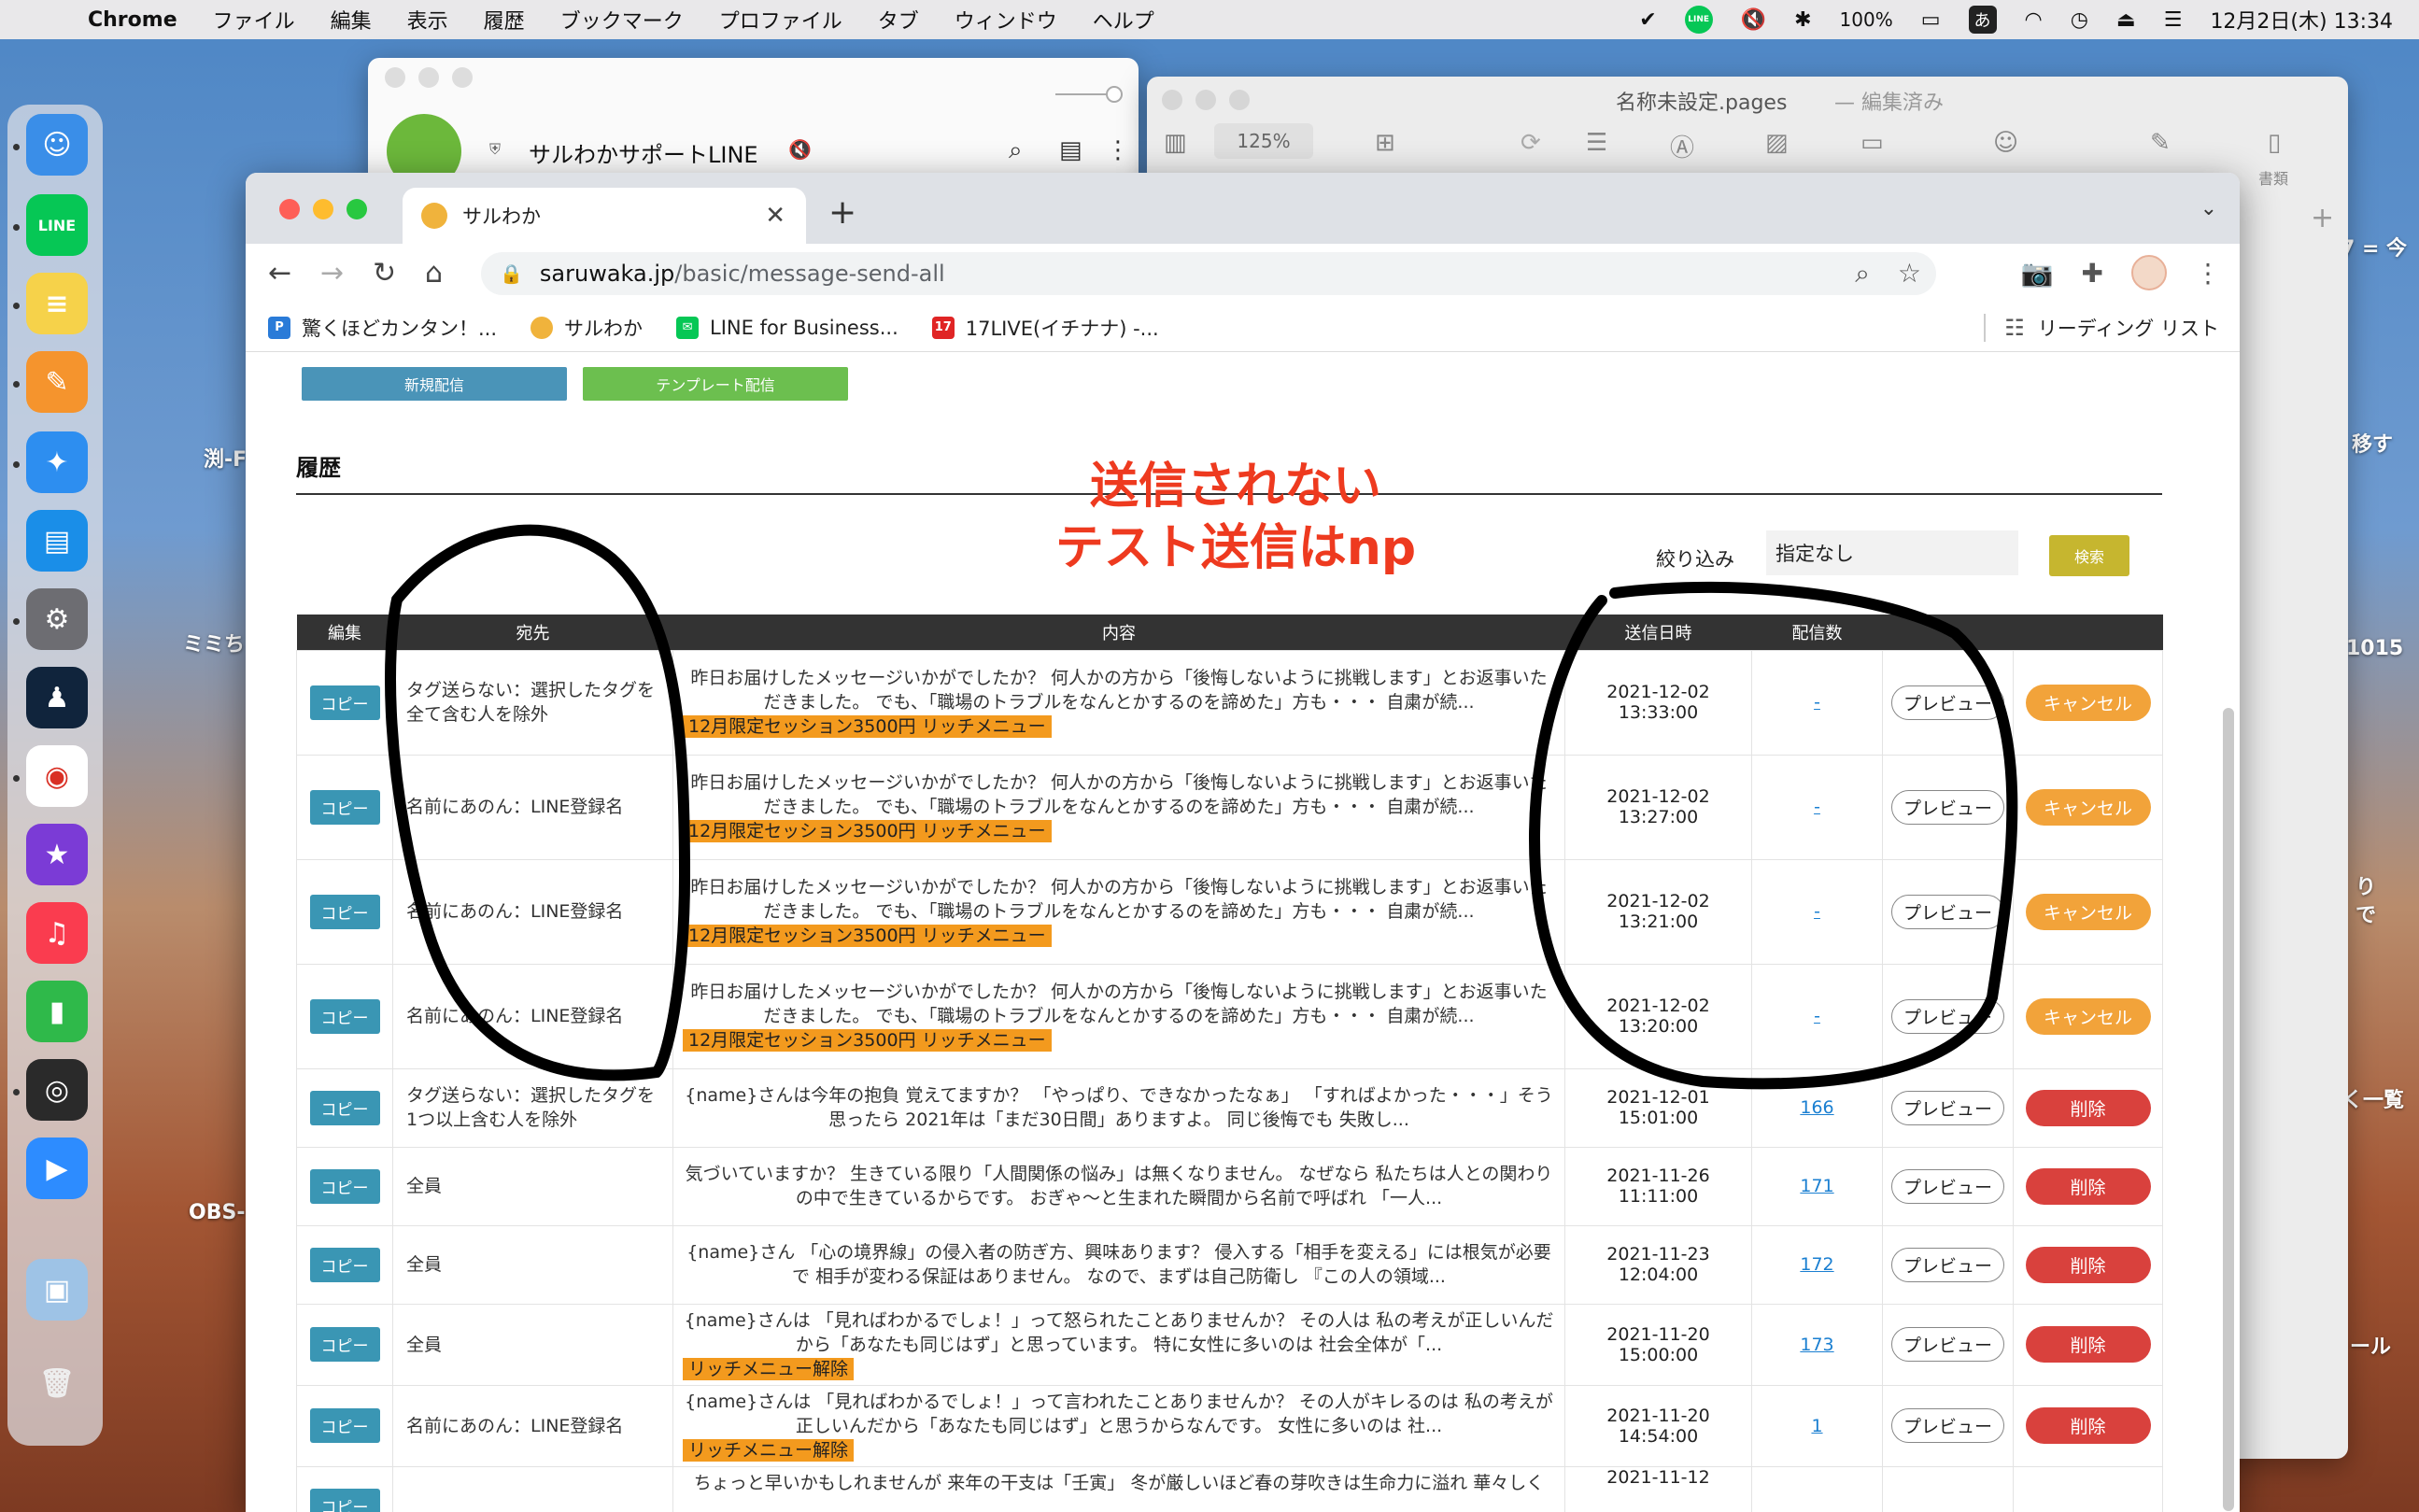 The width and height of the screenshot is (2419, 1512). Describe the element at coordinates (2274, 143) in the screenshot. I see `document-icon: ▯` at that location.